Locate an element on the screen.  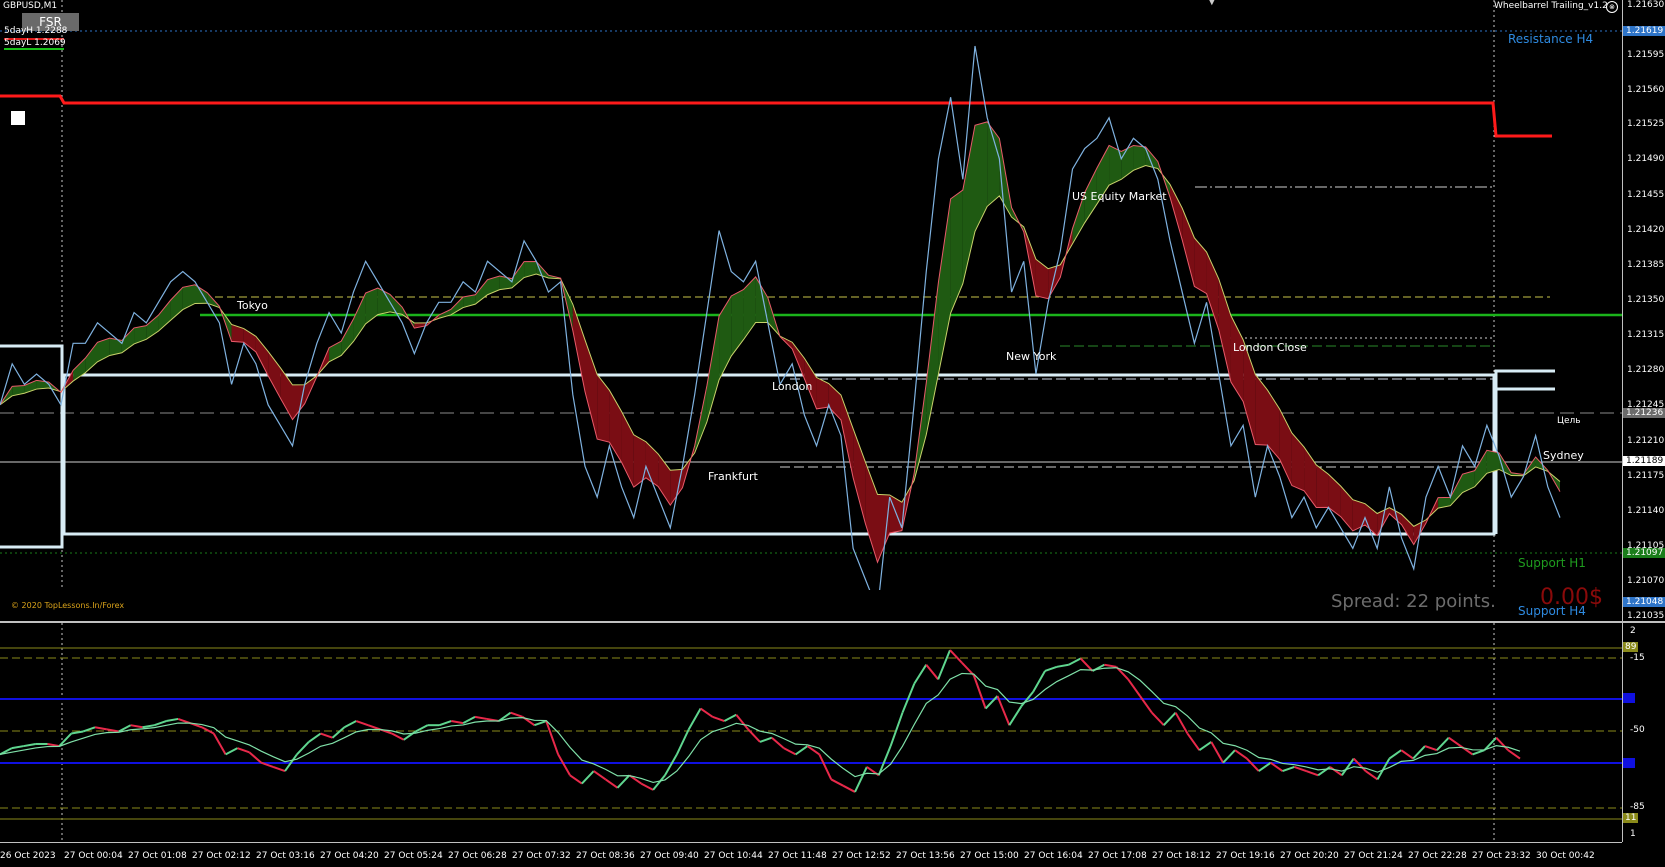
time-tick: 27 Oct 09:40 is located at coordinates (669, 856).